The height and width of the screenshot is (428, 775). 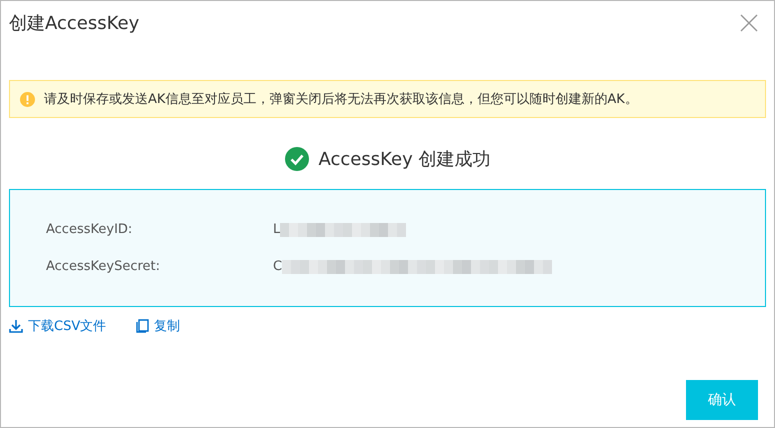 I want to click on field-label: AccessKeyID:, so click(x=90, y=229).